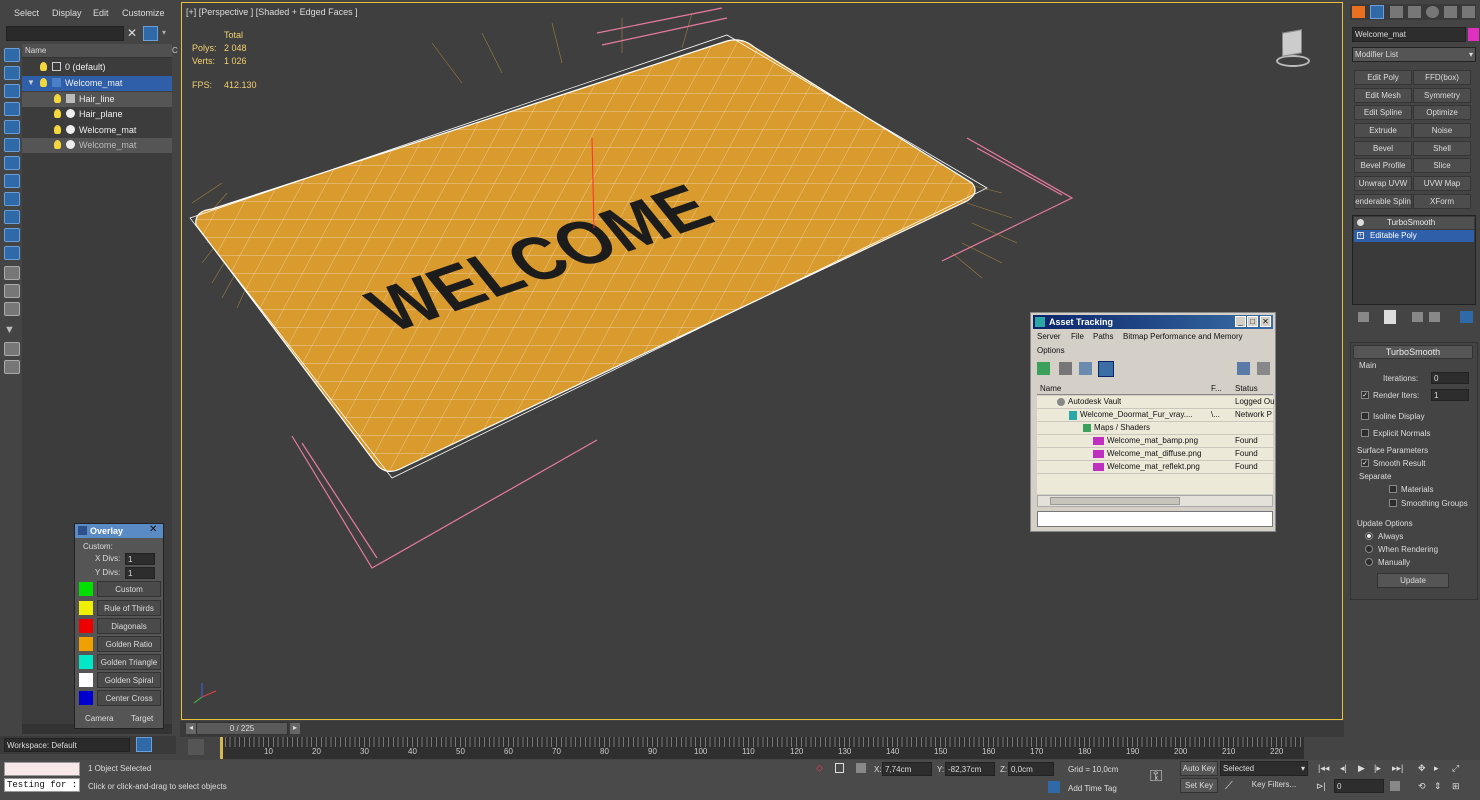  Describe the element at coordinates (907, 769) in the screenshot. I see `x-coord-input: 7,74cm` at that location.